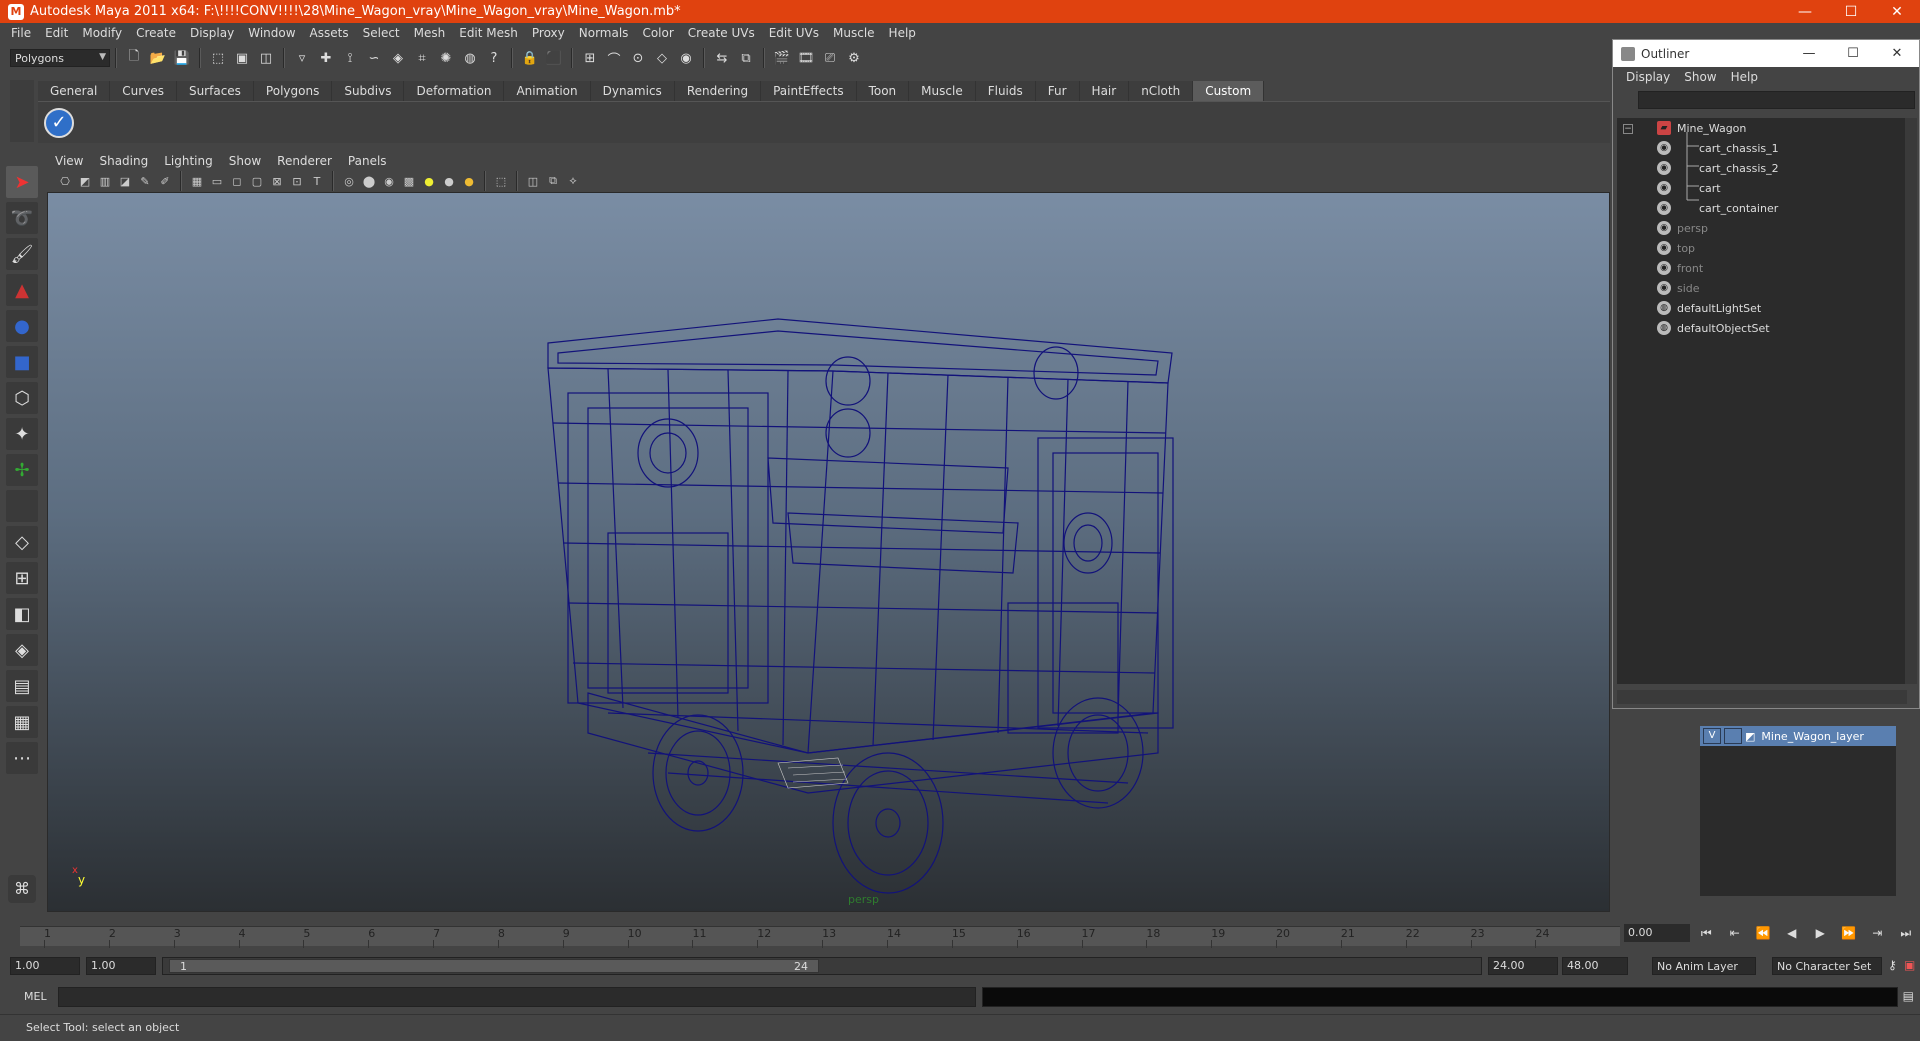  Describe the element at coordinates (266, 58) in the screenshot. I see `select-component-icon: ◫` at that location.